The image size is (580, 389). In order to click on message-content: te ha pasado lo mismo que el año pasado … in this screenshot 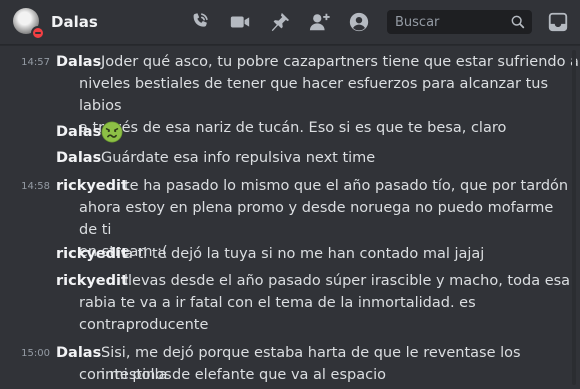, I will do `click(352, 186)`.